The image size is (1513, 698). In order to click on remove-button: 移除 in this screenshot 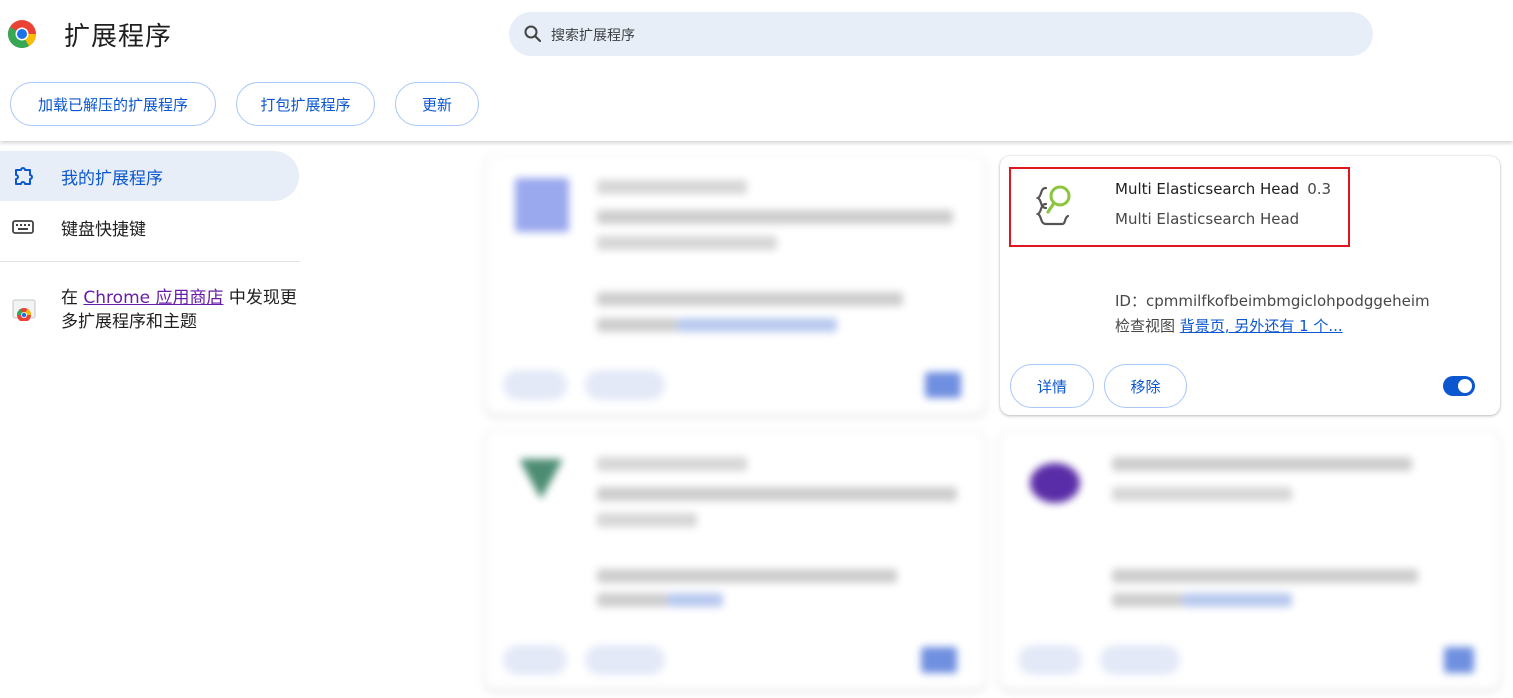, I will do `click(1145, 386)`.